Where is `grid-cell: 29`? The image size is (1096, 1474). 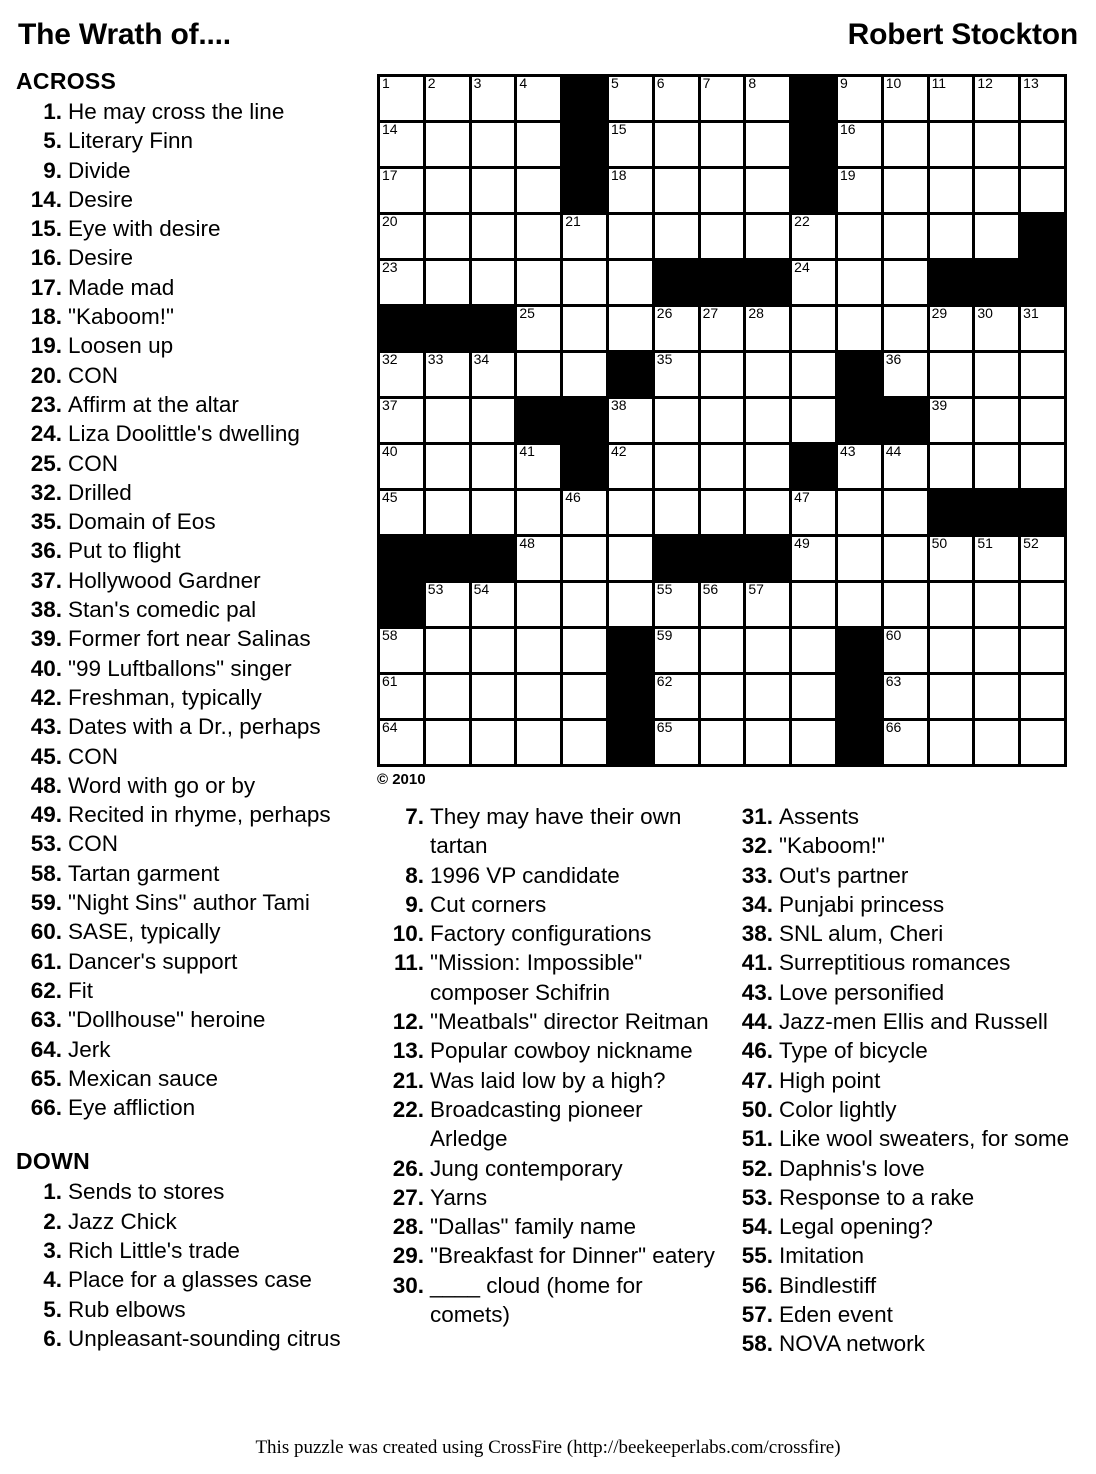 grid-cell: 29 is located at coordinates (952, 329).